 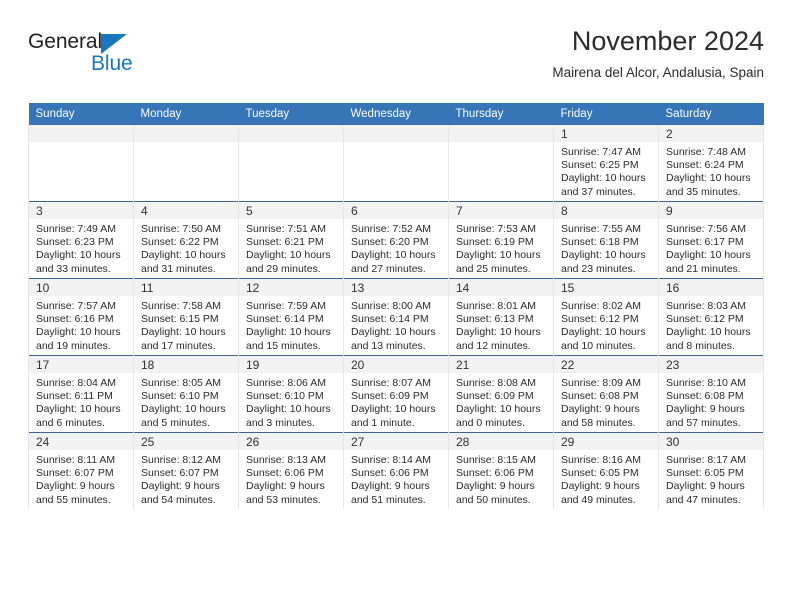 I want to click on day-number-band, so click(x=501, y=133).